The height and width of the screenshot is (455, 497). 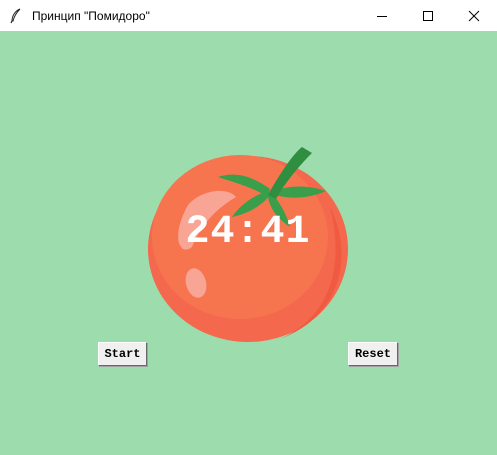 I want to click on reset-button: Reset, so click(x=373, y=354).